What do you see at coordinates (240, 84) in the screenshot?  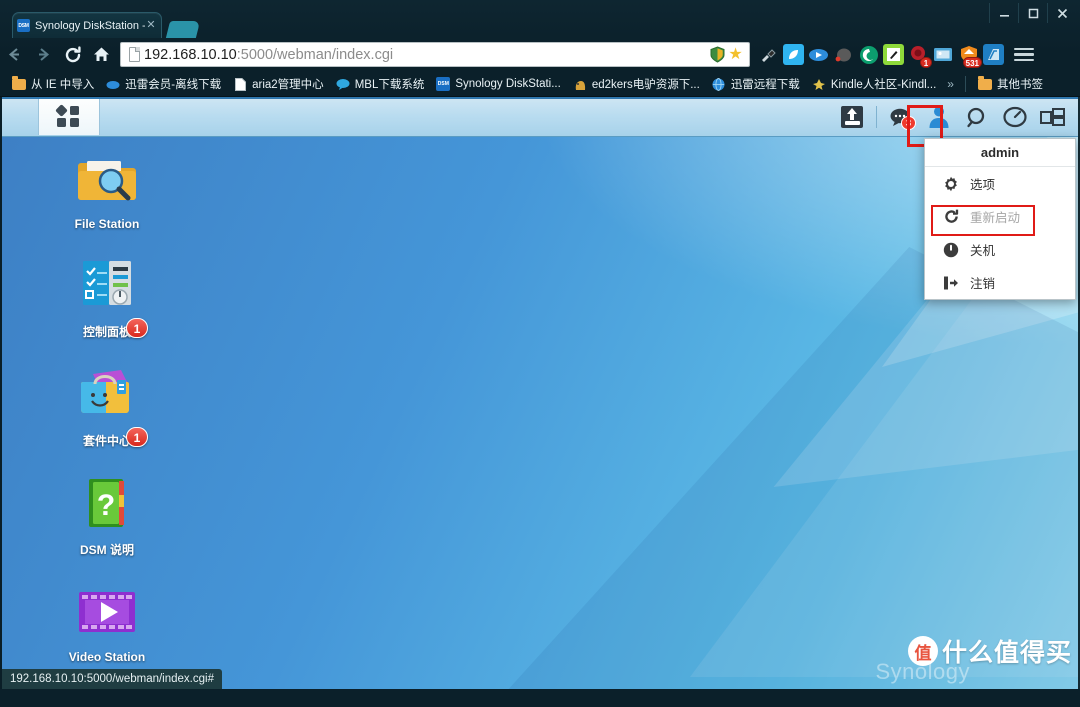 I see `document-icon` at bounding box center [240, 84].